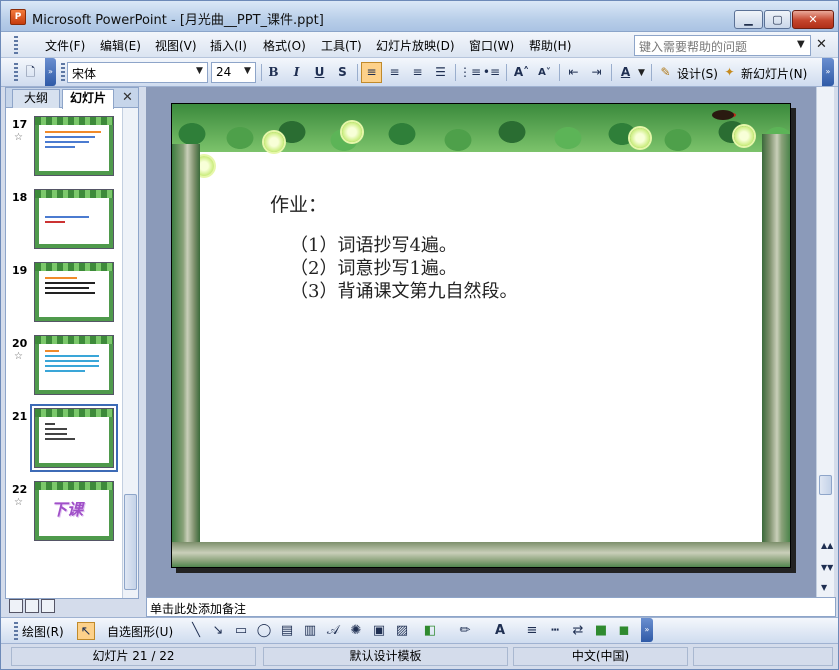 This screenshot has height=670, width=839. I want to click on diagram-icon: ✺, so click(356, 631).